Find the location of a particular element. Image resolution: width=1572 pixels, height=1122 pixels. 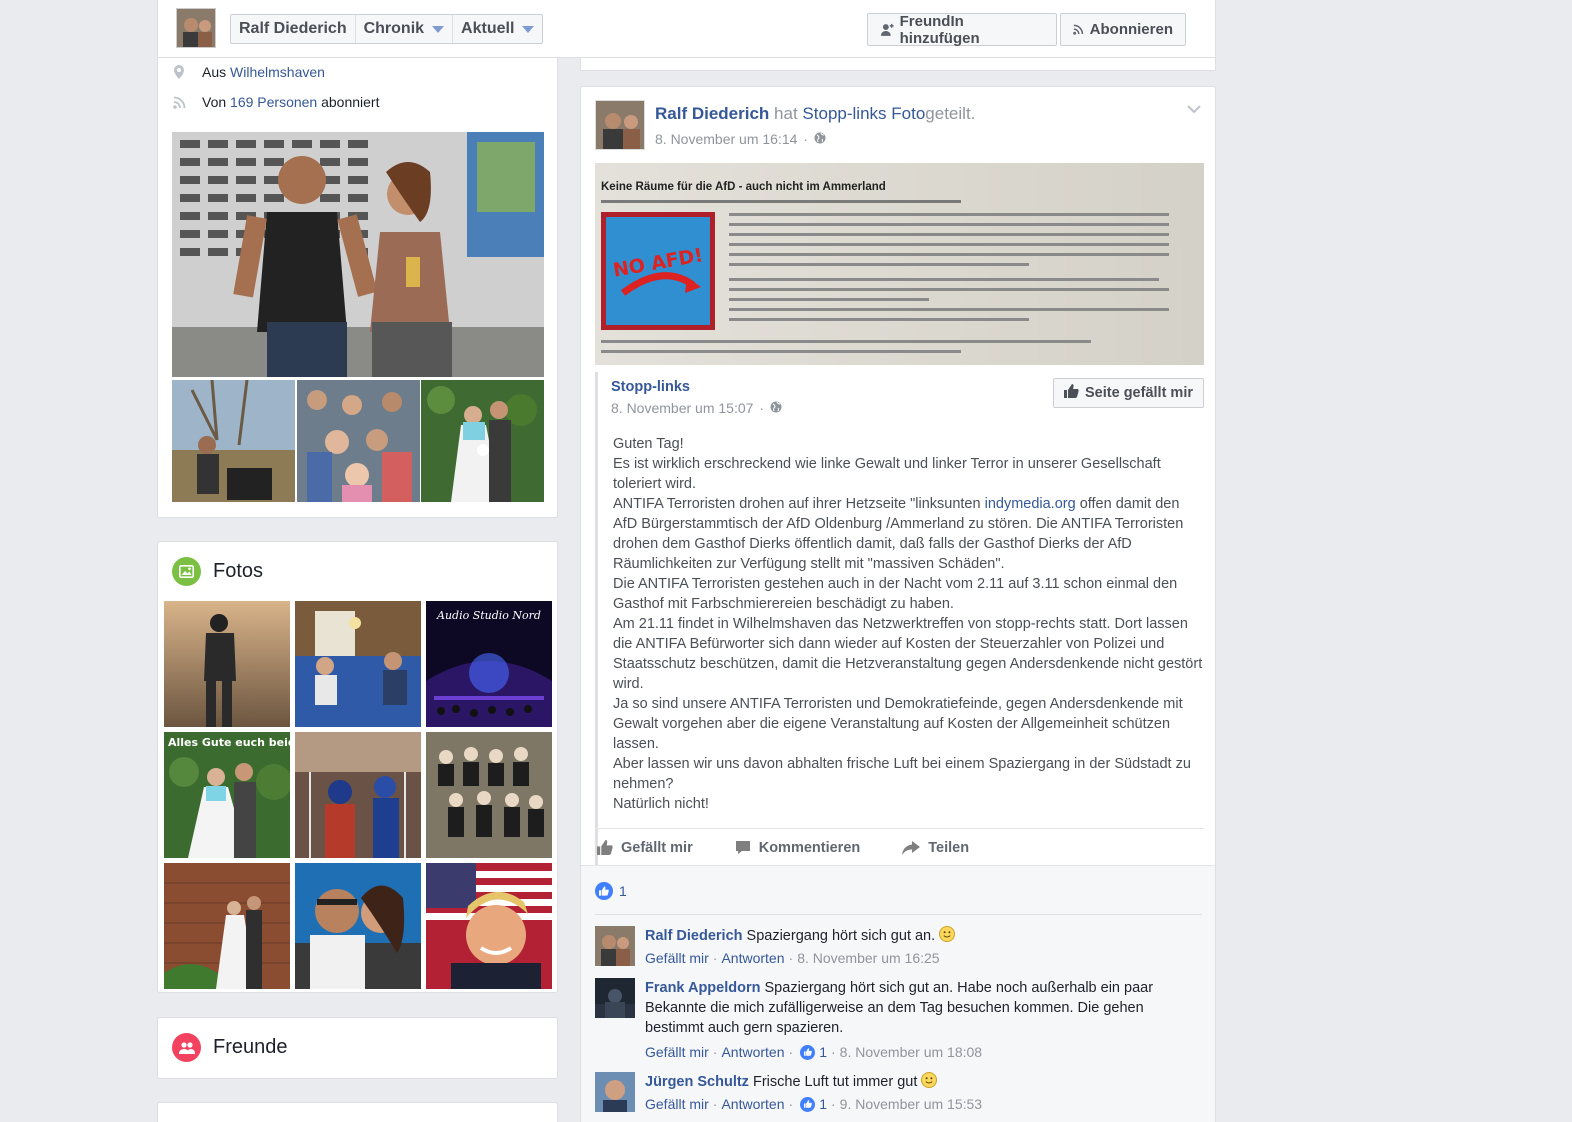

post-suffix: geteilt. is located at coordinates (950, 113).